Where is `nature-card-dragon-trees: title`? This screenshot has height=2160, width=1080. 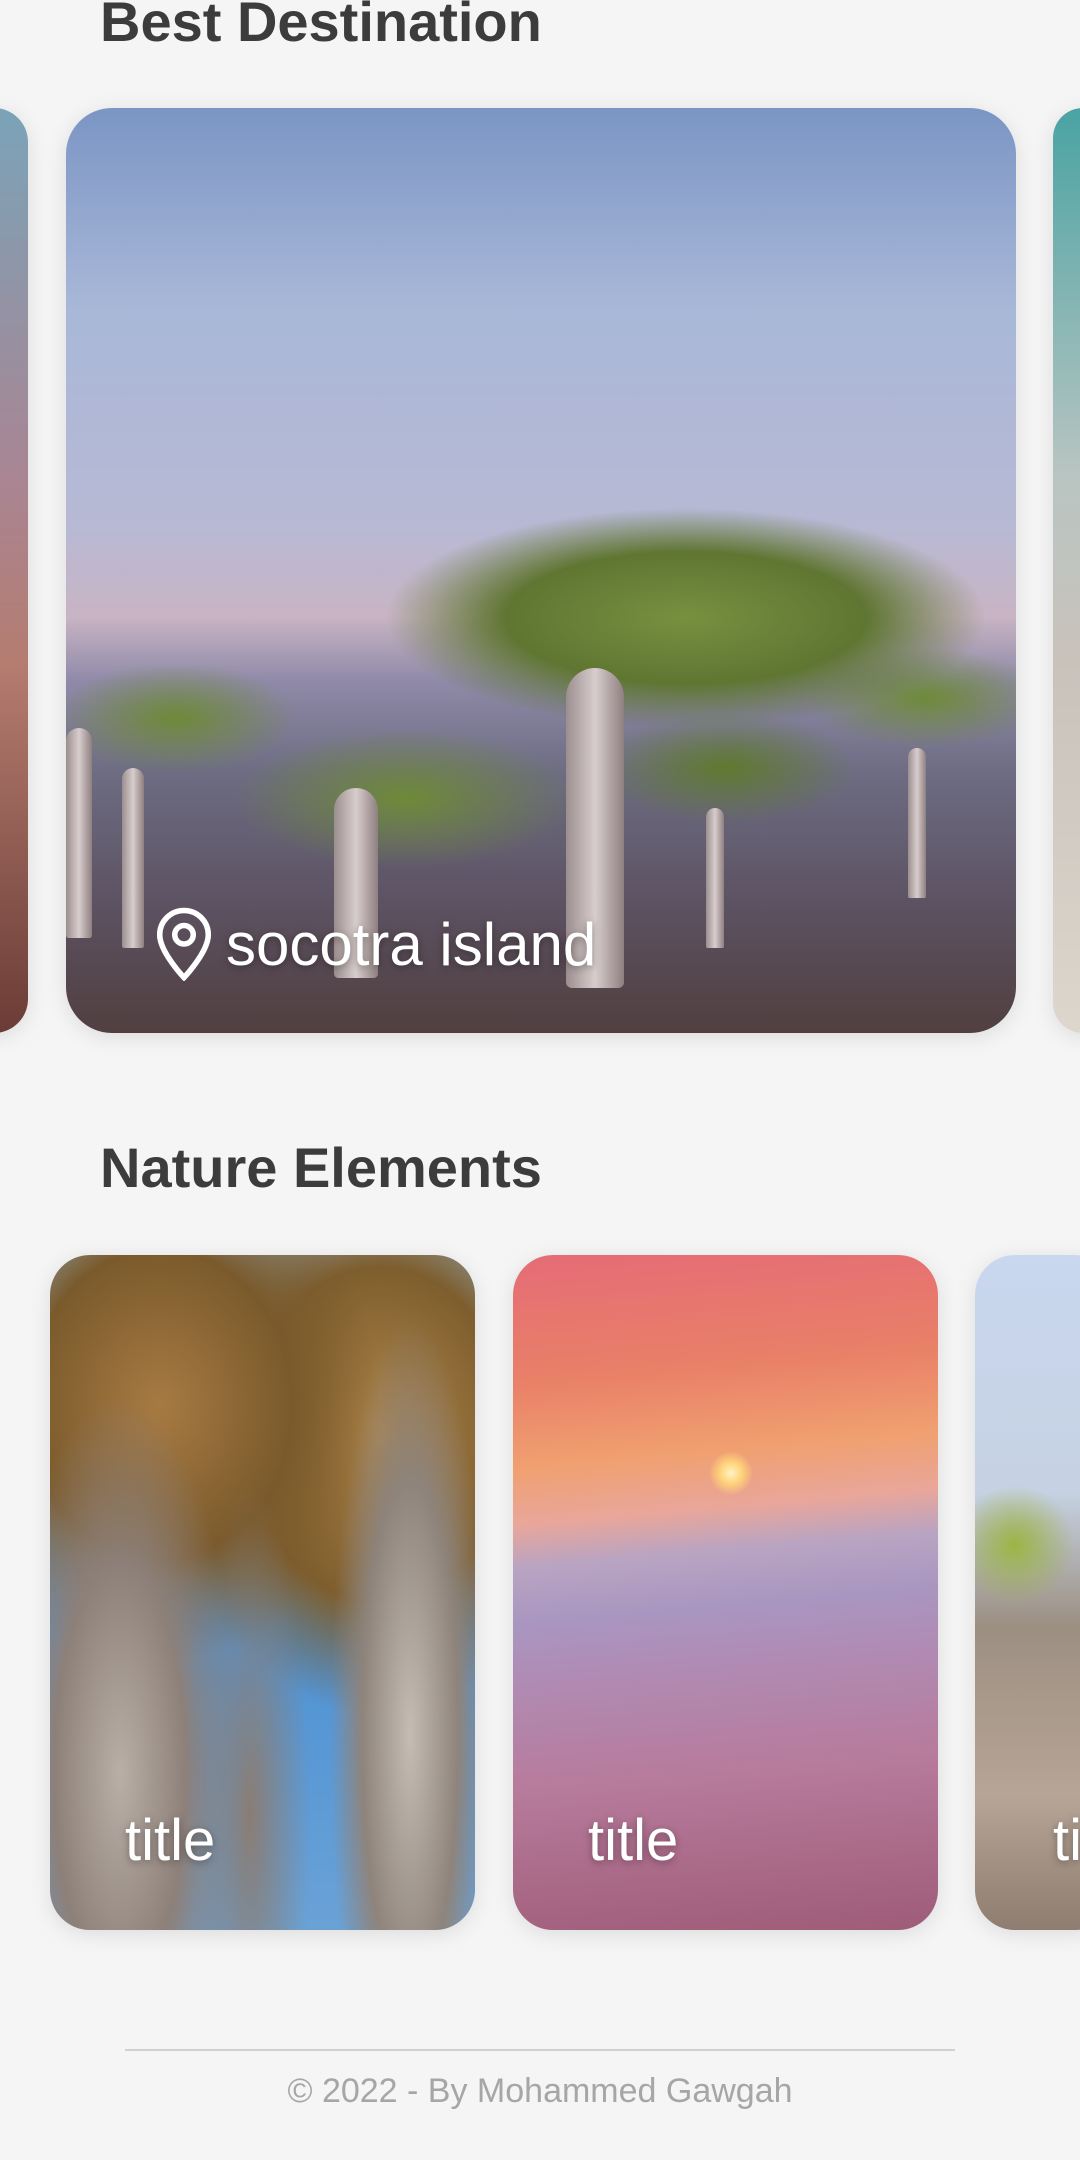
nature-card-dragon-trees: title is located at coordinates (262, 1592).